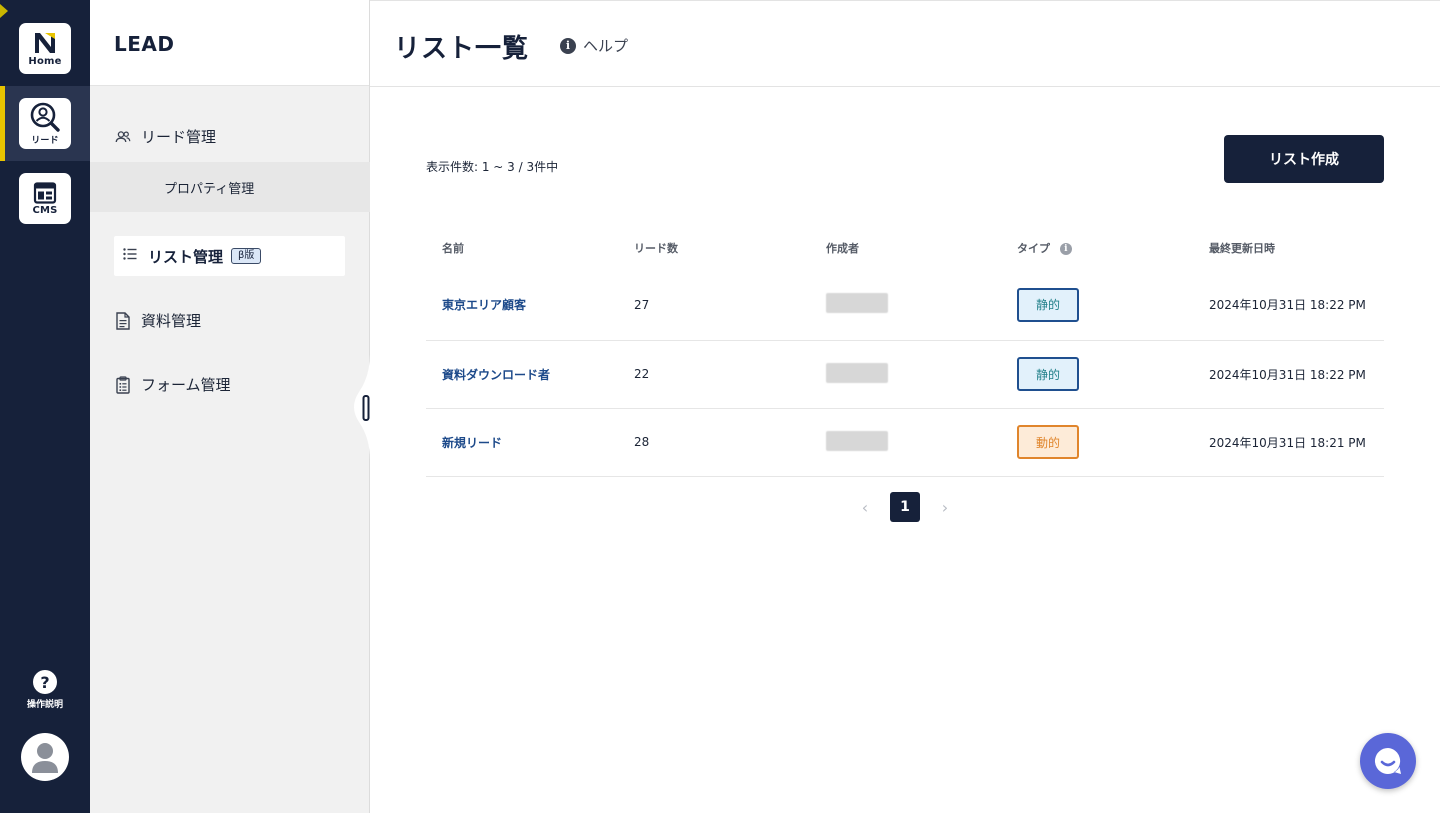  What do you see at coordinates (45, 61) in the screenshot?
I see `app-home-label: Home` at bounding box center [45, 61].